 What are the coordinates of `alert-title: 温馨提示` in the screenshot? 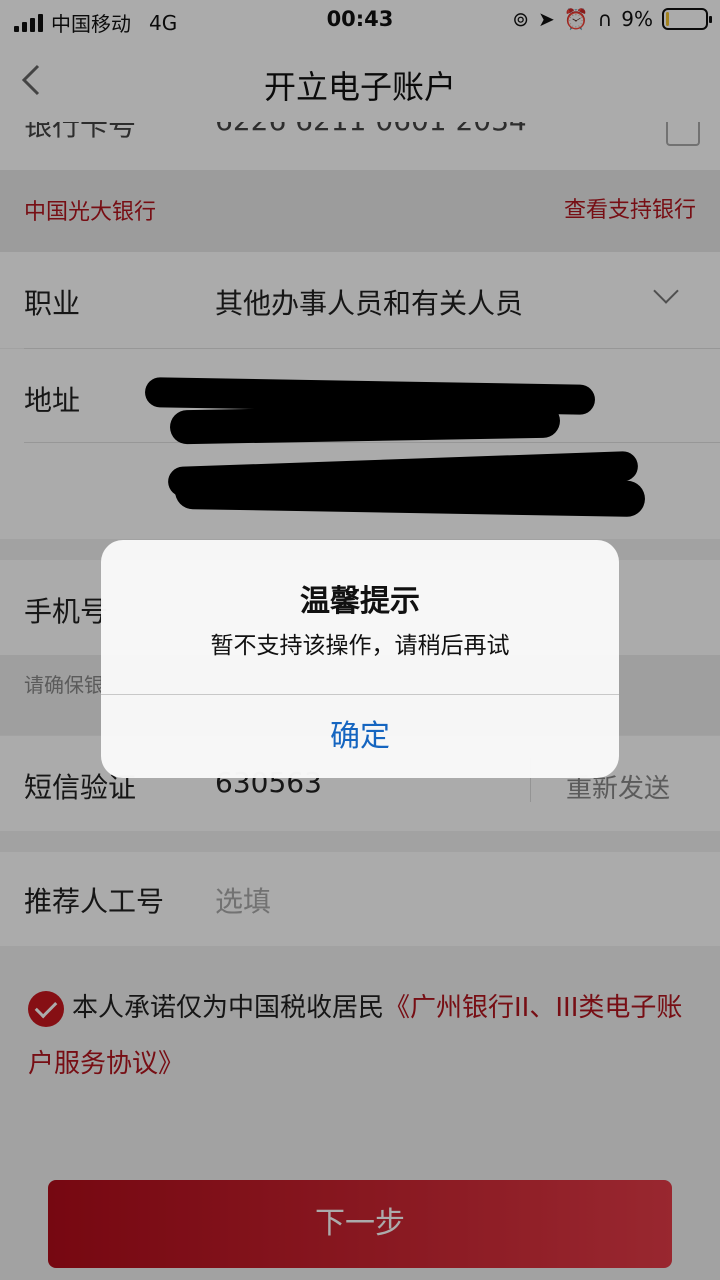 It's located at (360, 601).